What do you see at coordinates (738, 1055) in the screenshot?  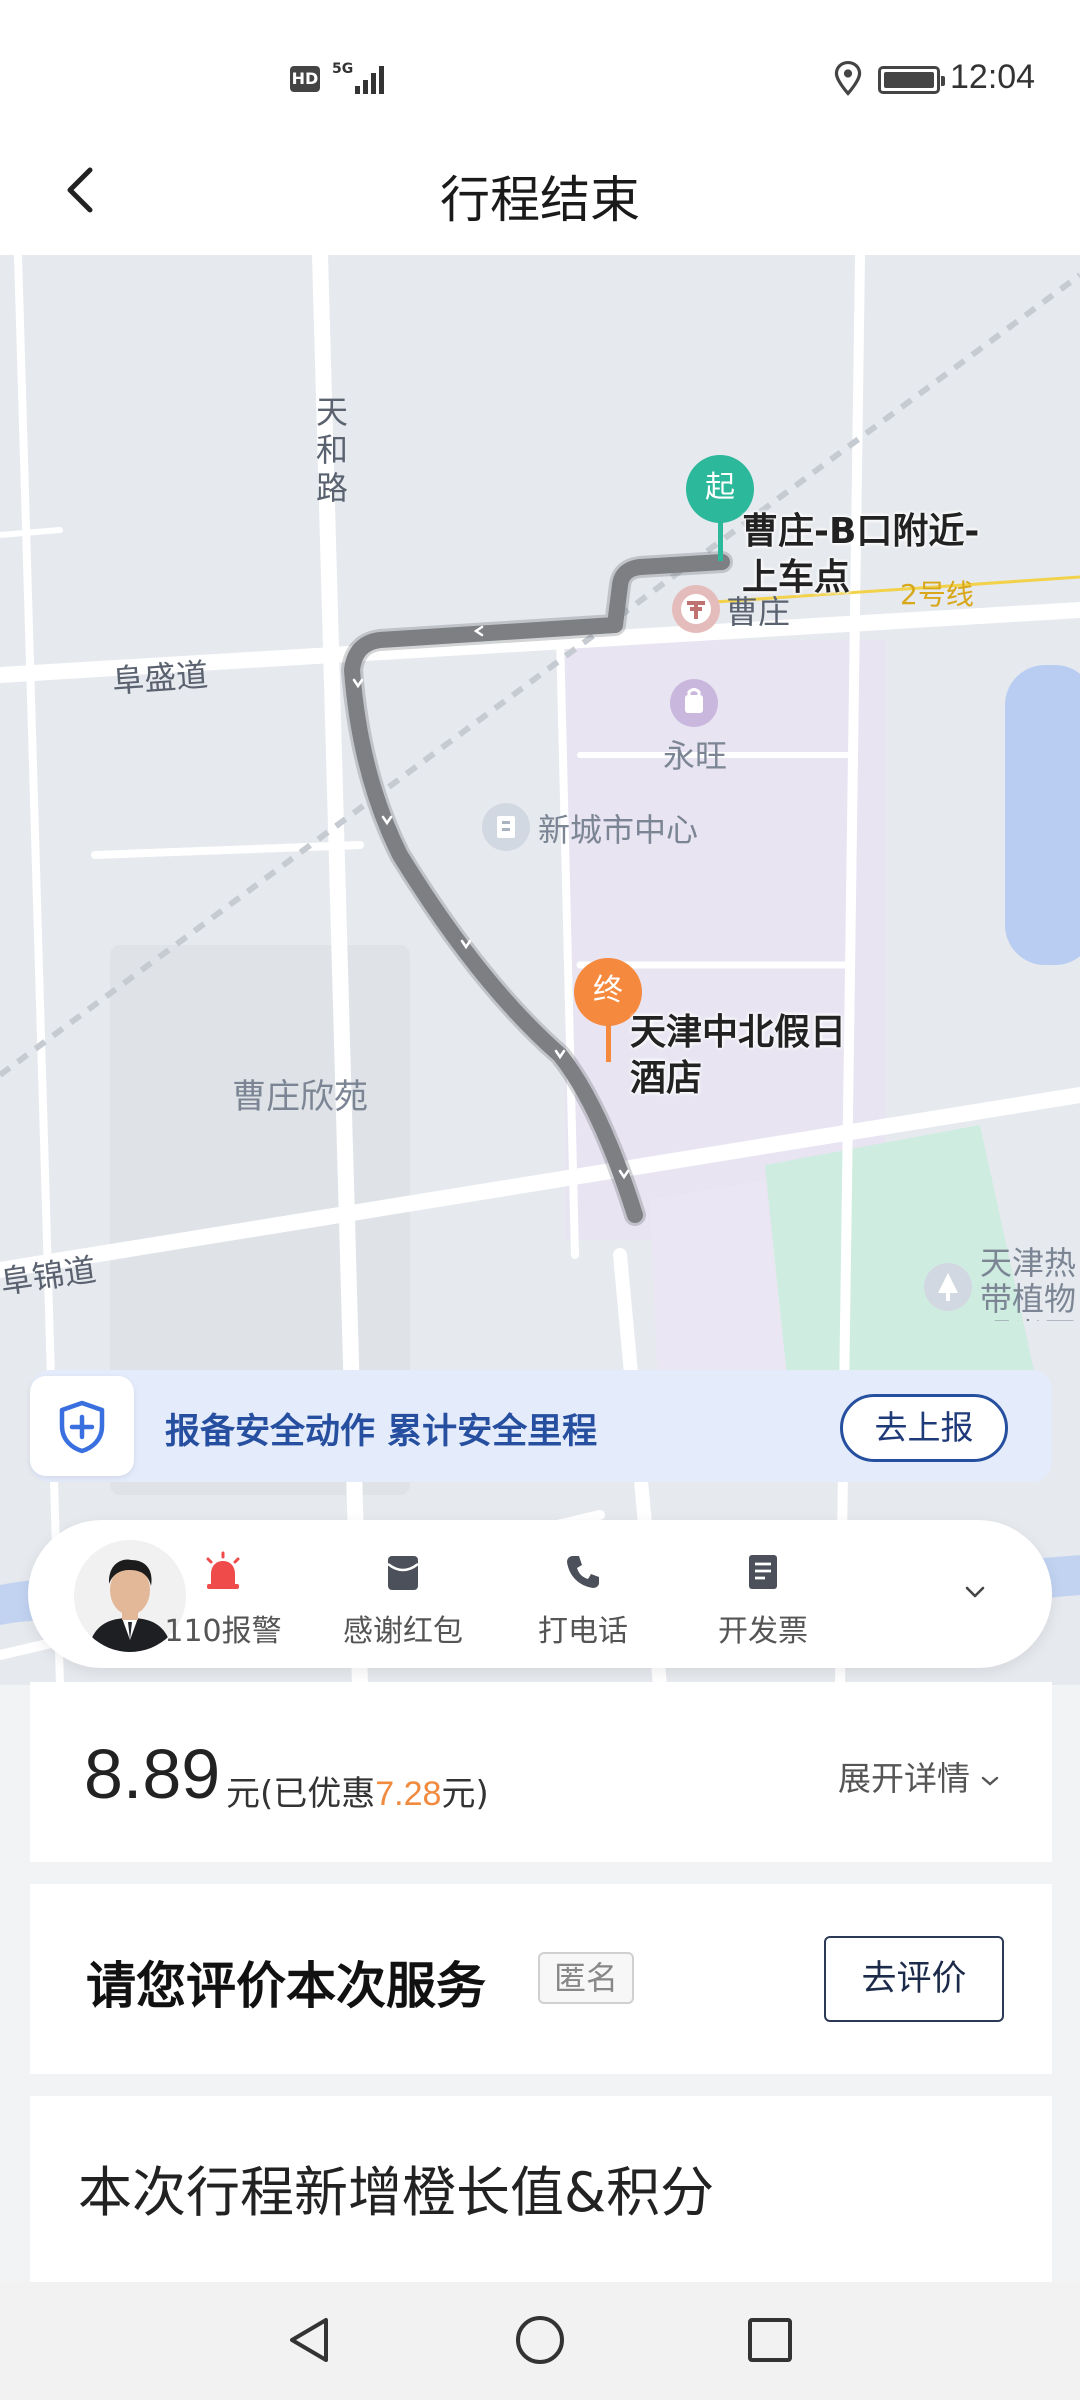 I see `end-location-label: 天津中北假日酒店` at bounding box center [738, 1055].